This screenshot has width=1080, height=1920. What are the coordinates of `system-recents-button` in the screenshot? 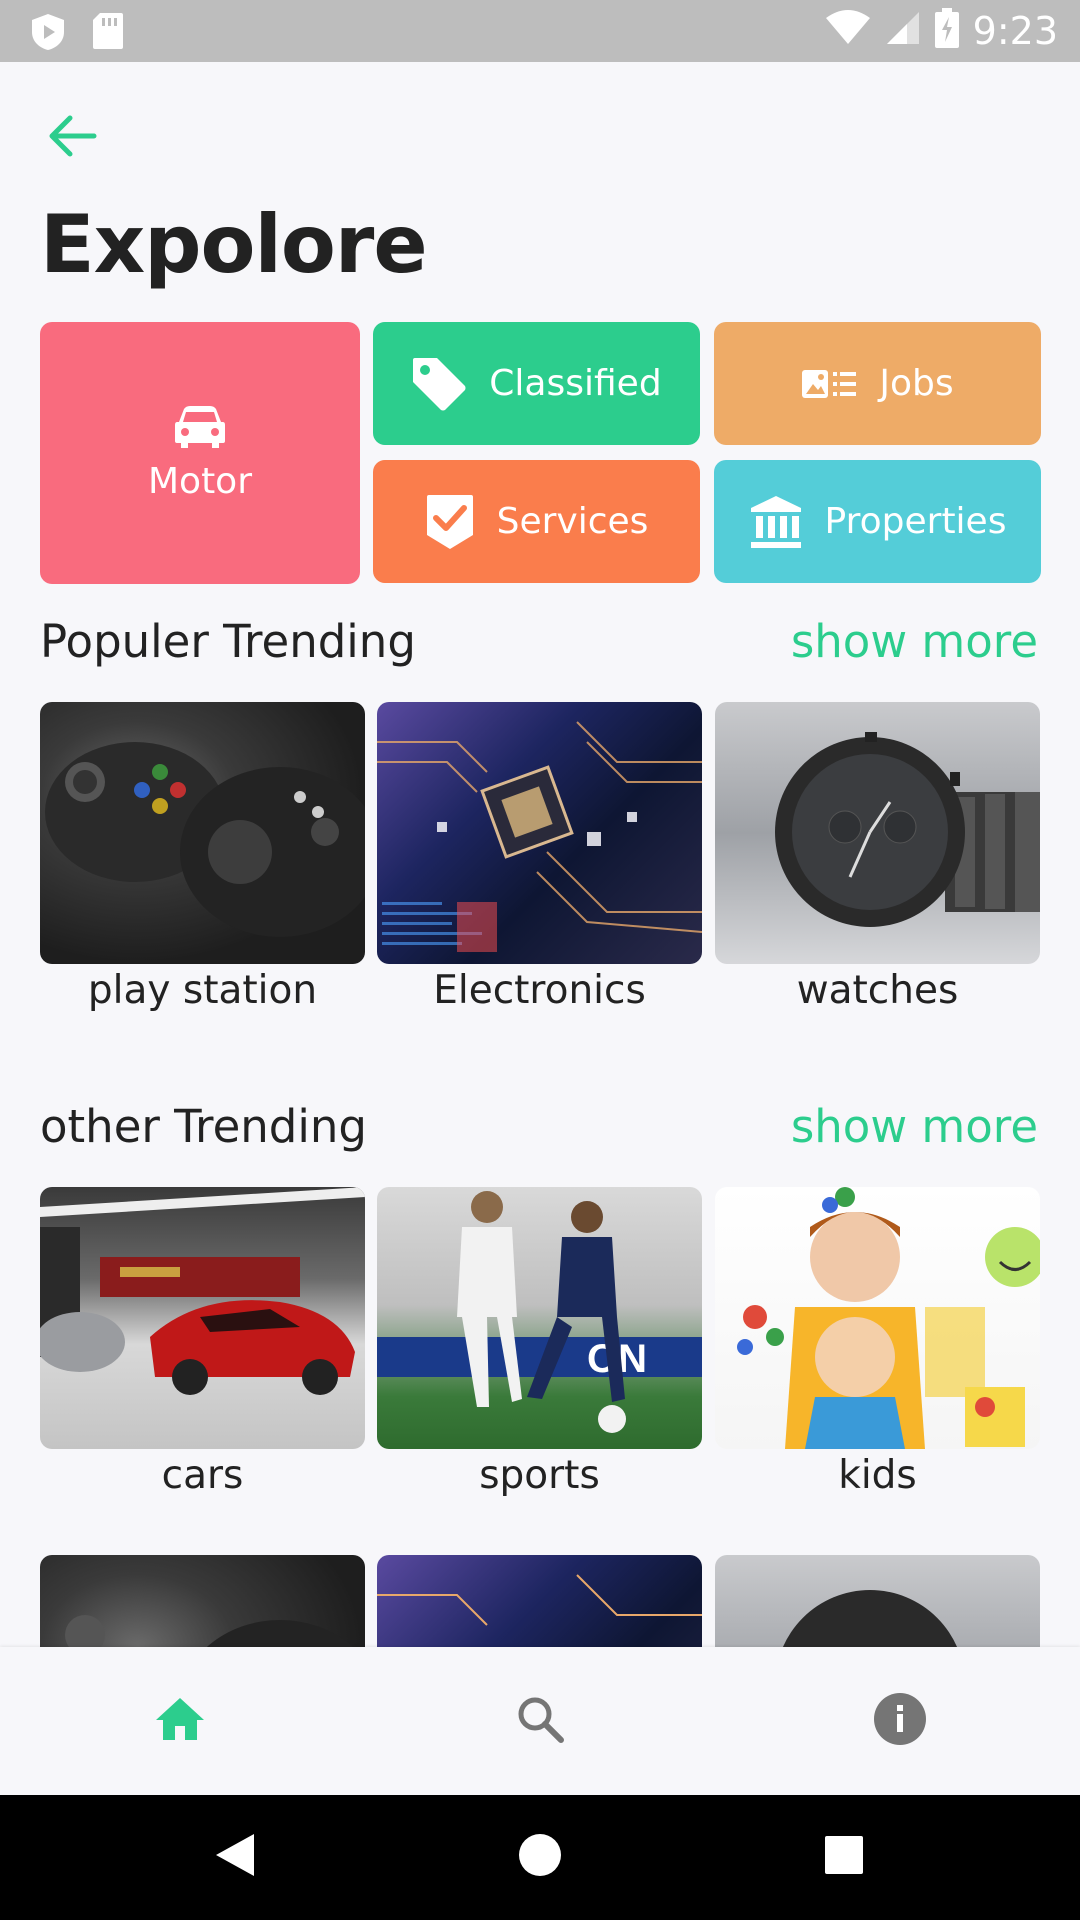 It's located at (844, 1857).